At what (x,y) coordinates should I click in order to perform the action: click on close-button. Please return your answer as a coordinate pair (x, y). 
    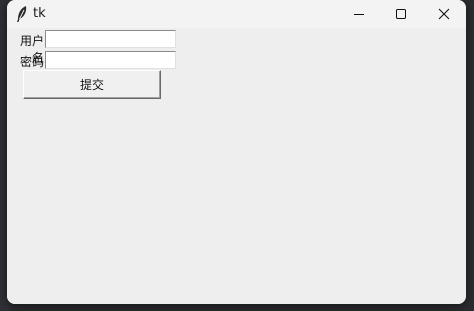
    Looking at the image, I should click on (444, 14).